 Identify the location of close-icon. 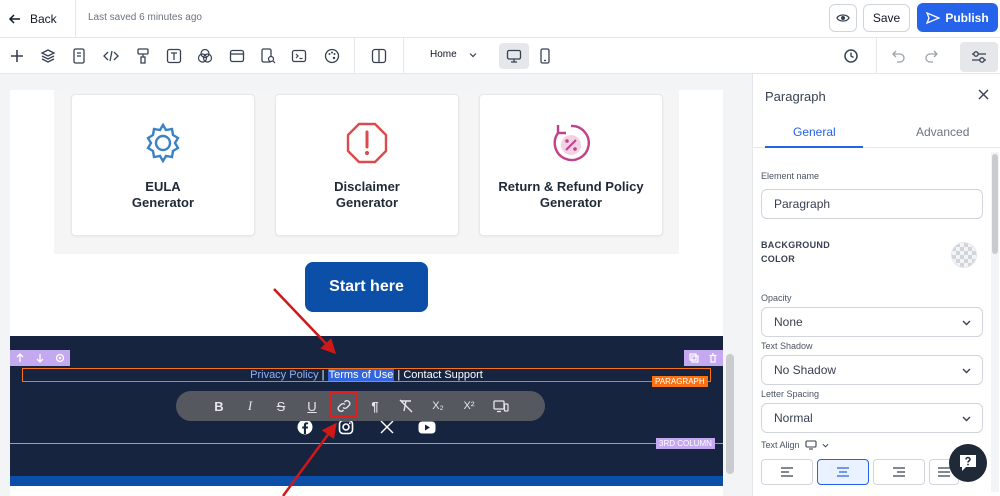
(983, 94).